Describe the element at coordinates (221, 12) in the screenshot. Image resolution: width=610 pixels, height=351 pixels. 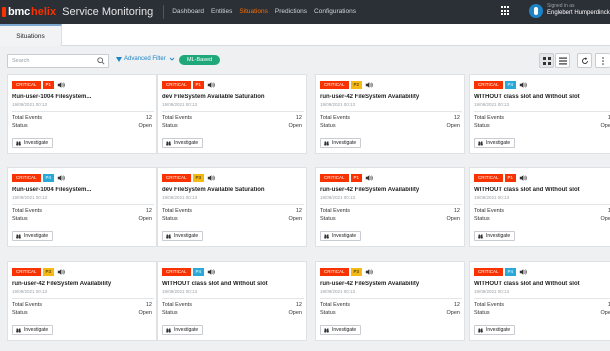
I see `nav-entities: Entities` at that location.